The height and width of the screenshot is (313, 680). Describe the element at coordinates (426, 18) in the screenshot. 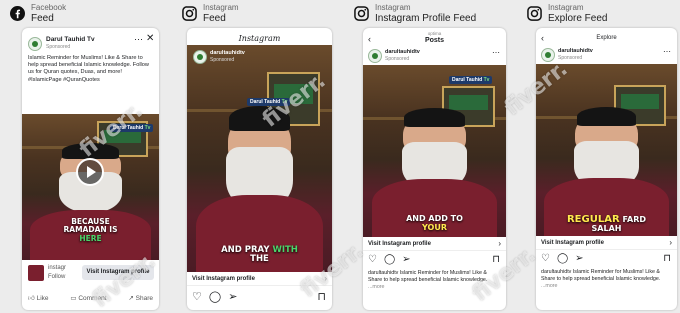

I see `placement-label: Instagram Profile Feed` at that location.